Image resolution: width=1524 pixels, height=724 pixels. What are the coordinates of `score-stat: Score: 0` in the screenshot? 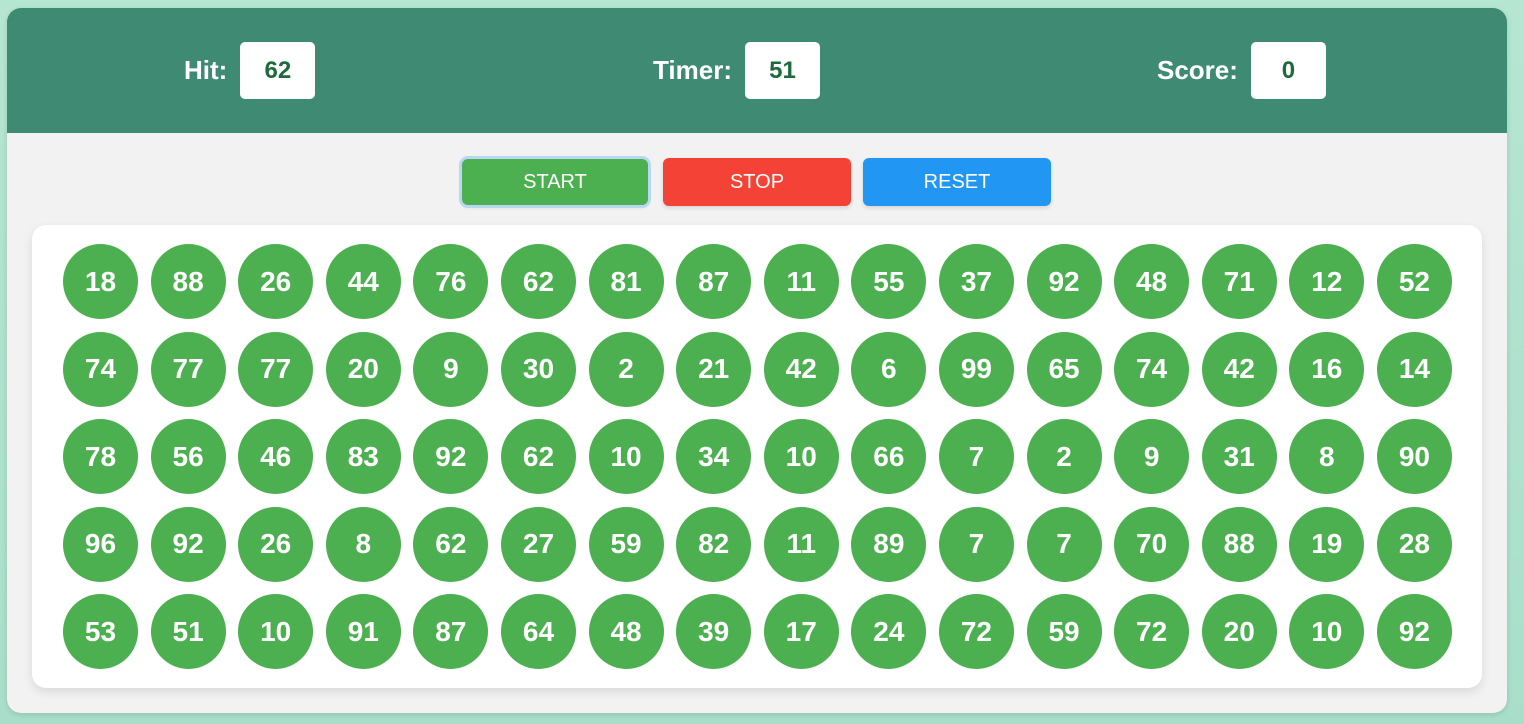 It's located at (1241, 70).